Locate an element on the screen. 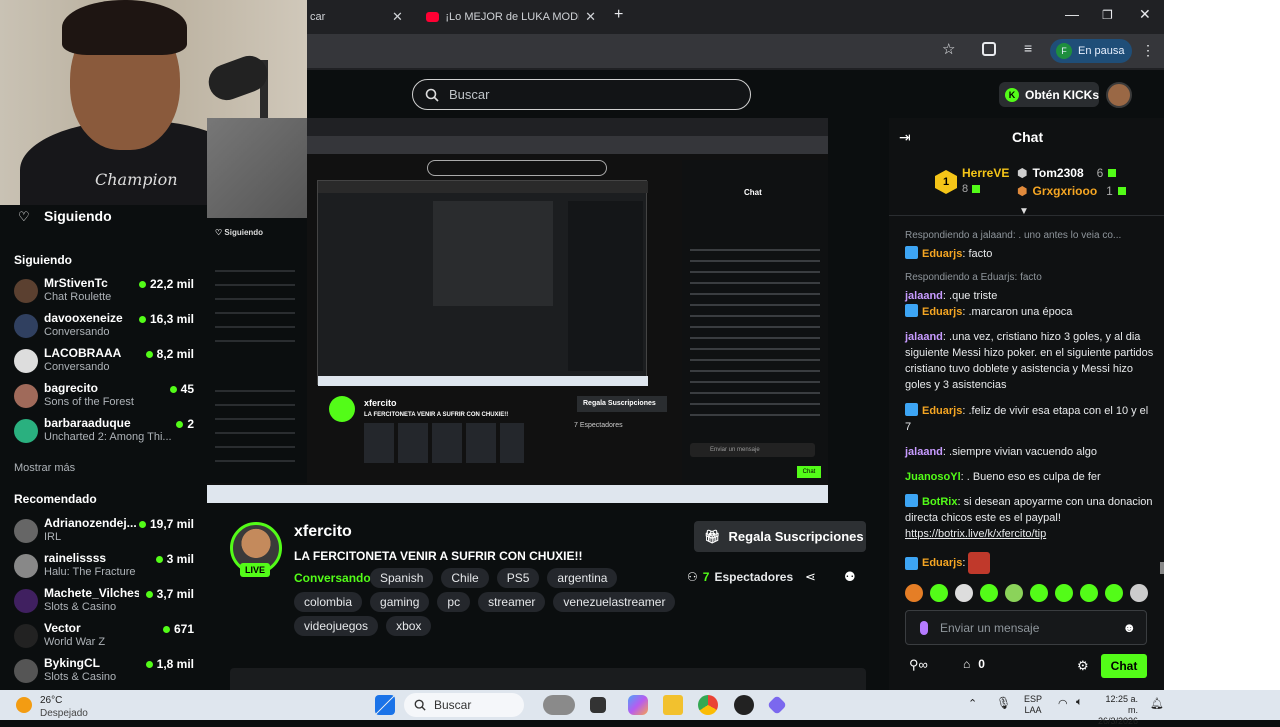 The image size is (1280, 727). leaderboard-name: Tom2308 is located at coordinates (1057, 173).